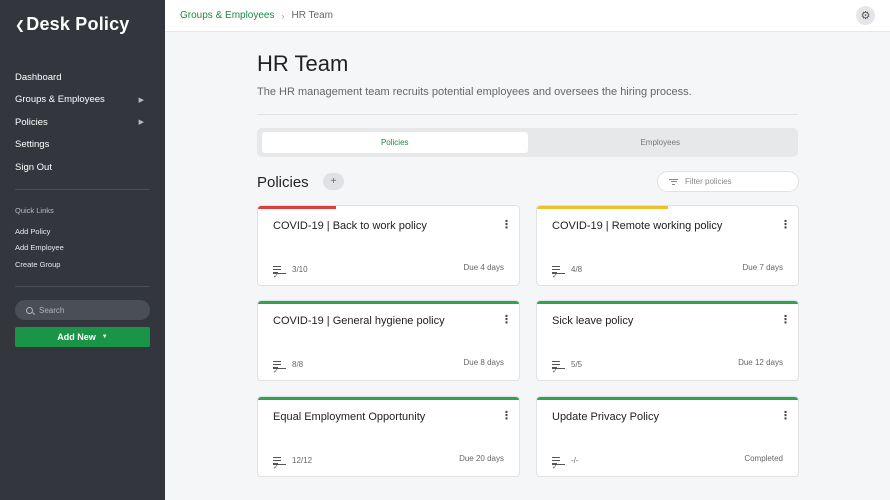 This screenshot has width=890, height=500. I want to click on chevron-right-icon: ›, so click(283, 15).